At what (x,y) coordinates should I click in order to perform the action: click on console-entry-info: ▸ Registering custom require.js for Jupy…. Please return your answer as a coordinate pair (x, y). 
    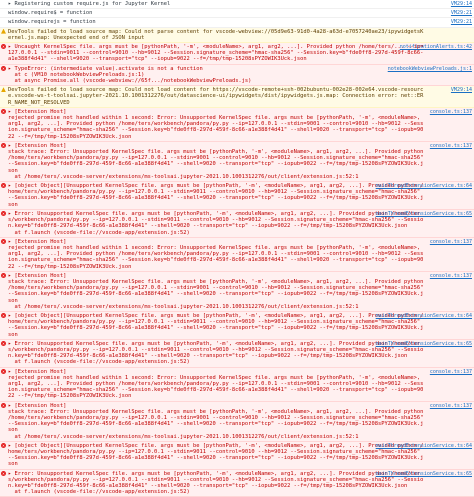
    Looking at the image, I should click on (237, 5).